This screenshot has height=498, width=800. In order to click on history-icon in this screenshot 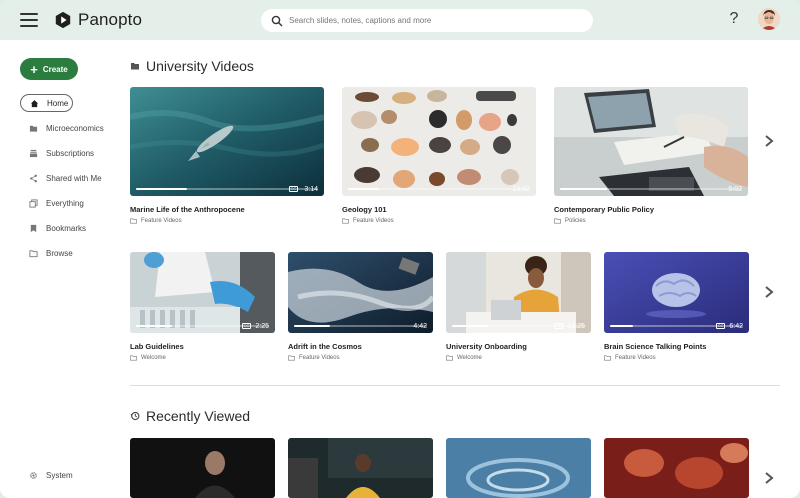, I will do `click(135, 416)`.